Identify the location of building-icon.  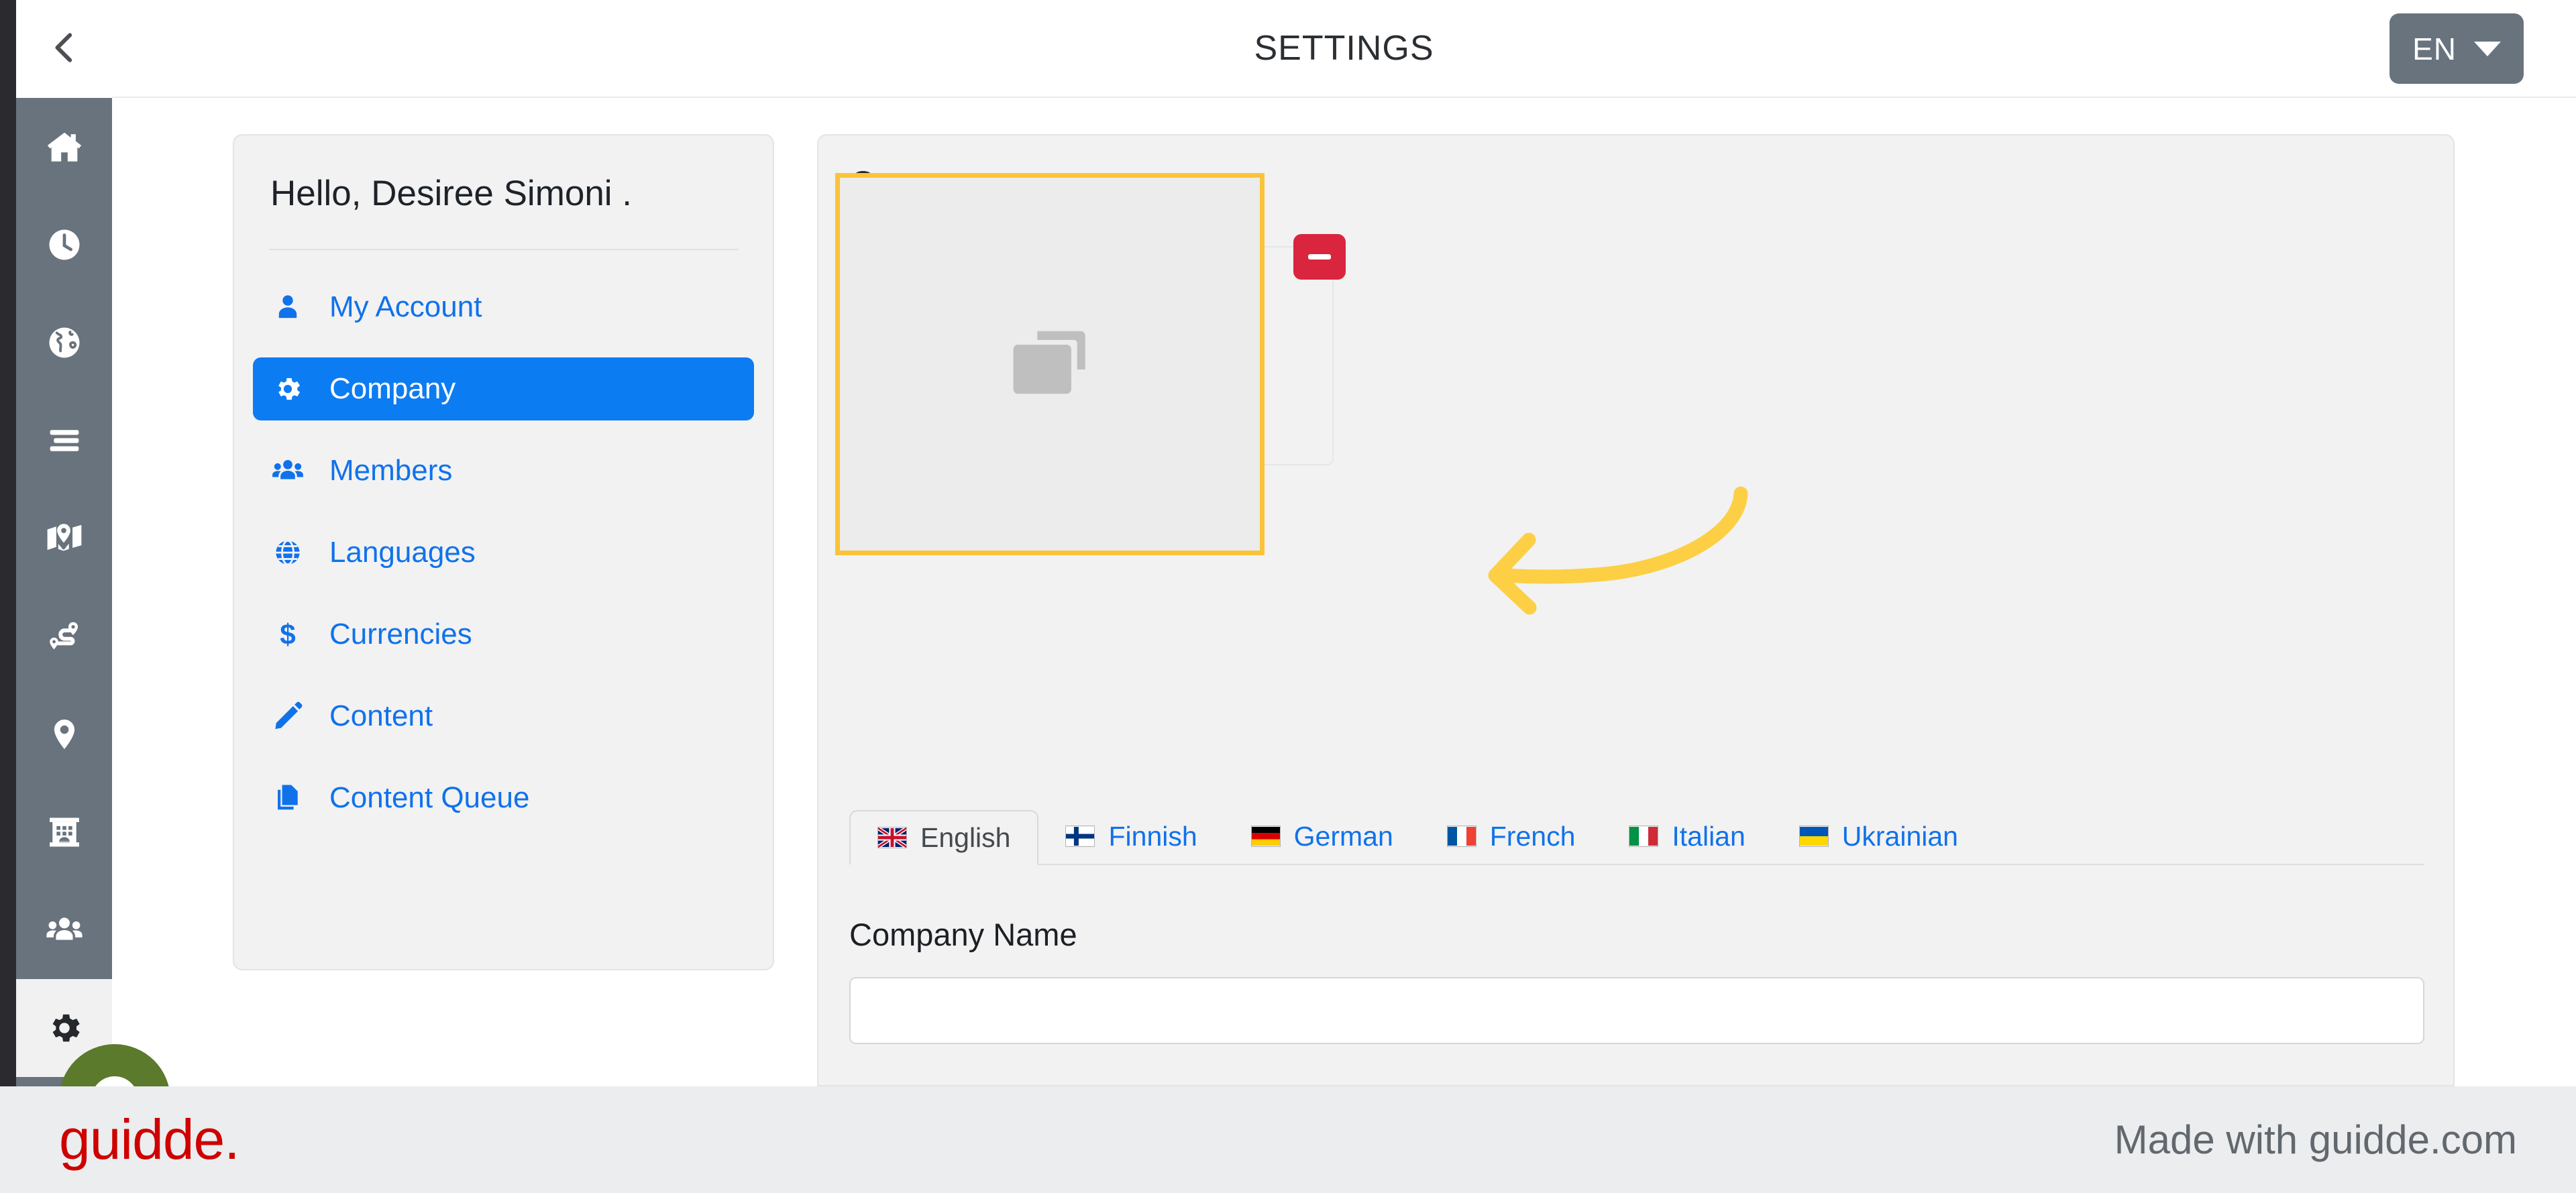
(64, 832).